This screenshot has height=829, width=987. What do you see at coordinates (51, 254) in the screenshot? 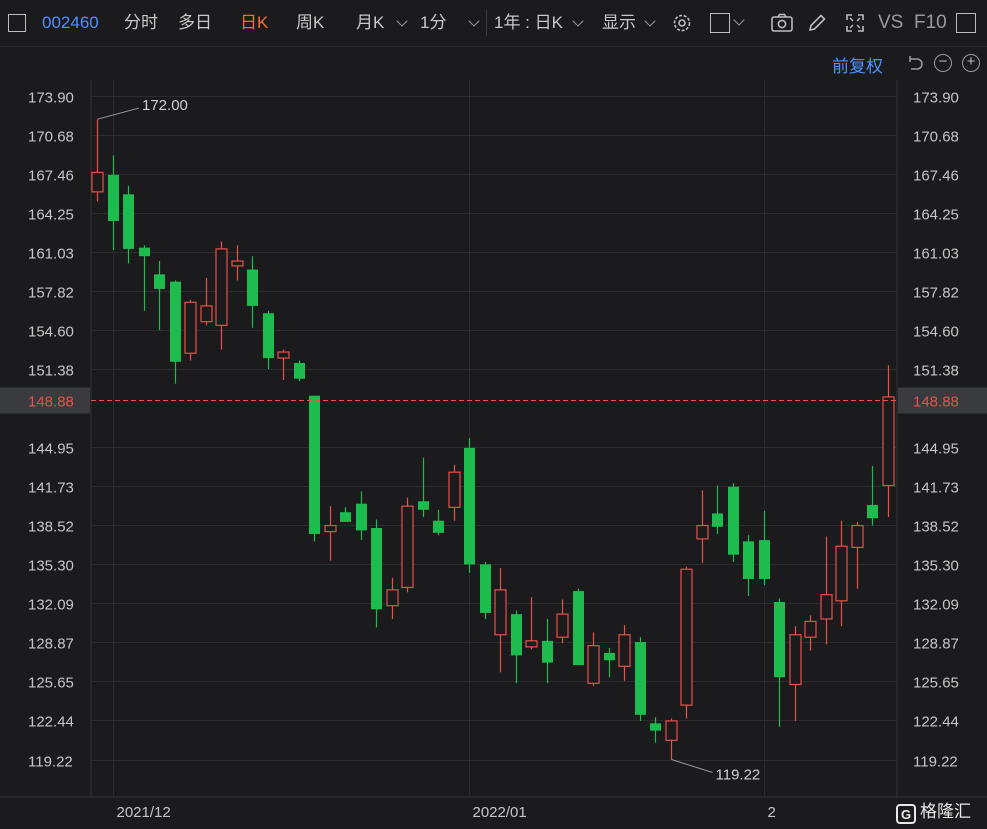
I see `y-tick-label-left: 161.03` at bounding box center [51, 254].